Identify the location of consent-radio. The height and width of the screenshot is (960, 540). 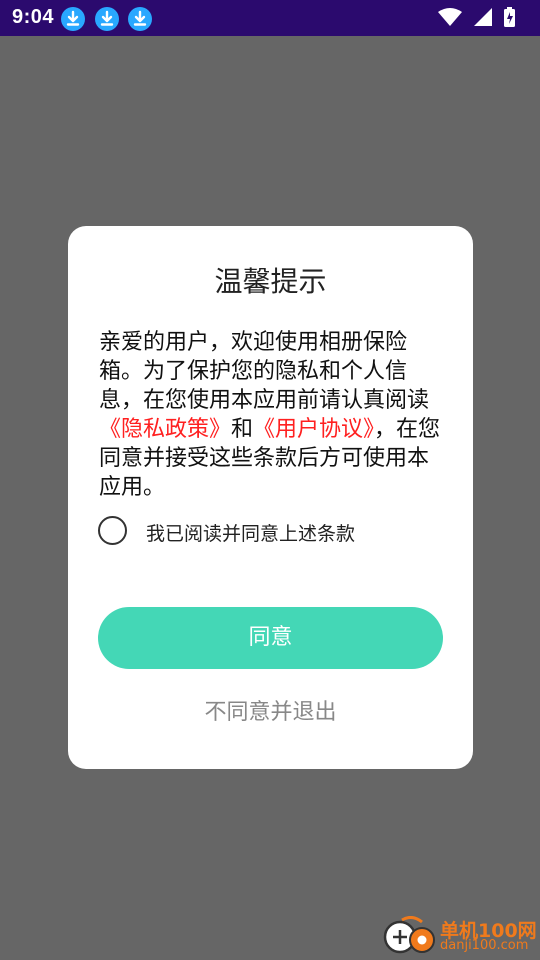
(112, 530).